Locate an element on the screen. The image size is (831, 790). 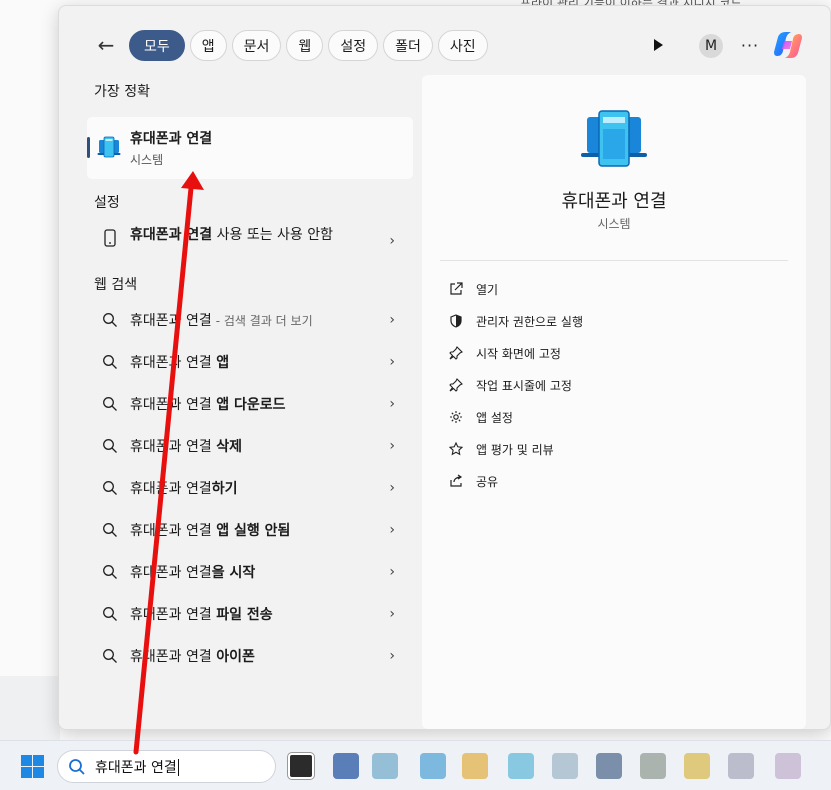
best-match-name: 휴대폰과 연결 is located at coordinates (171, 139).